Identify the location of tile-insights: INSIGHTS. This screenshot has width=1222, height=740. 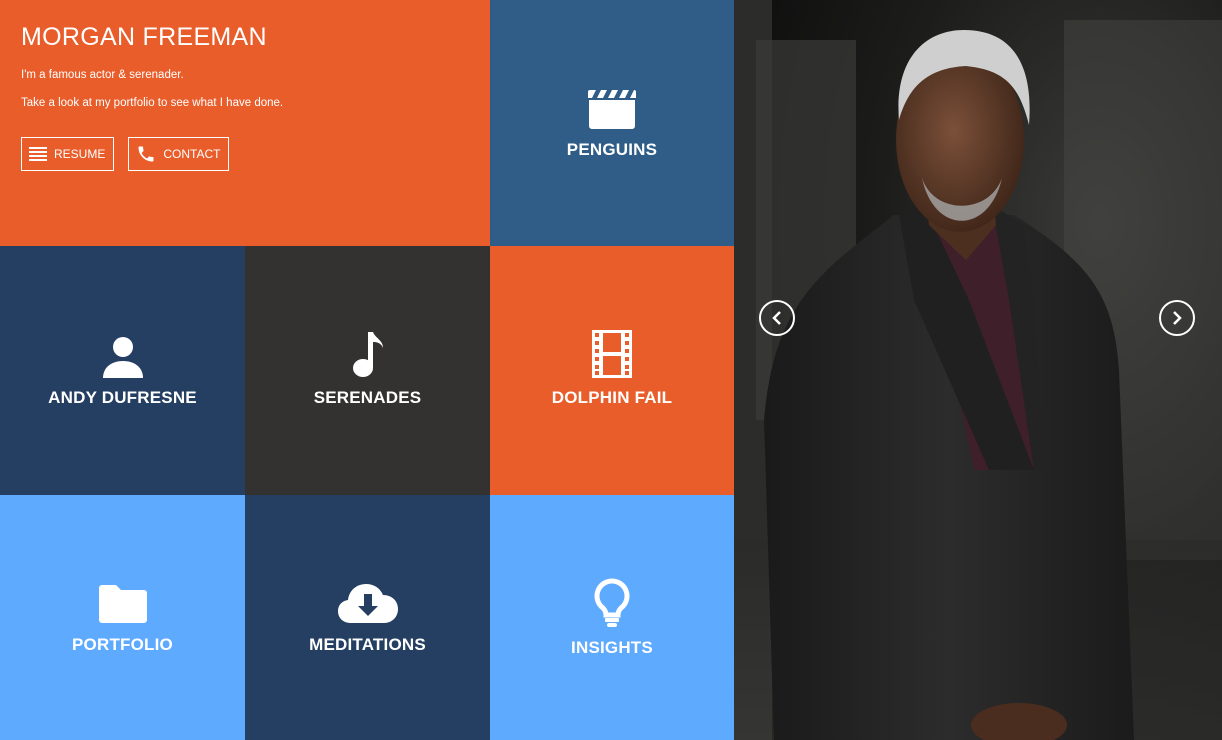
(612, 617).